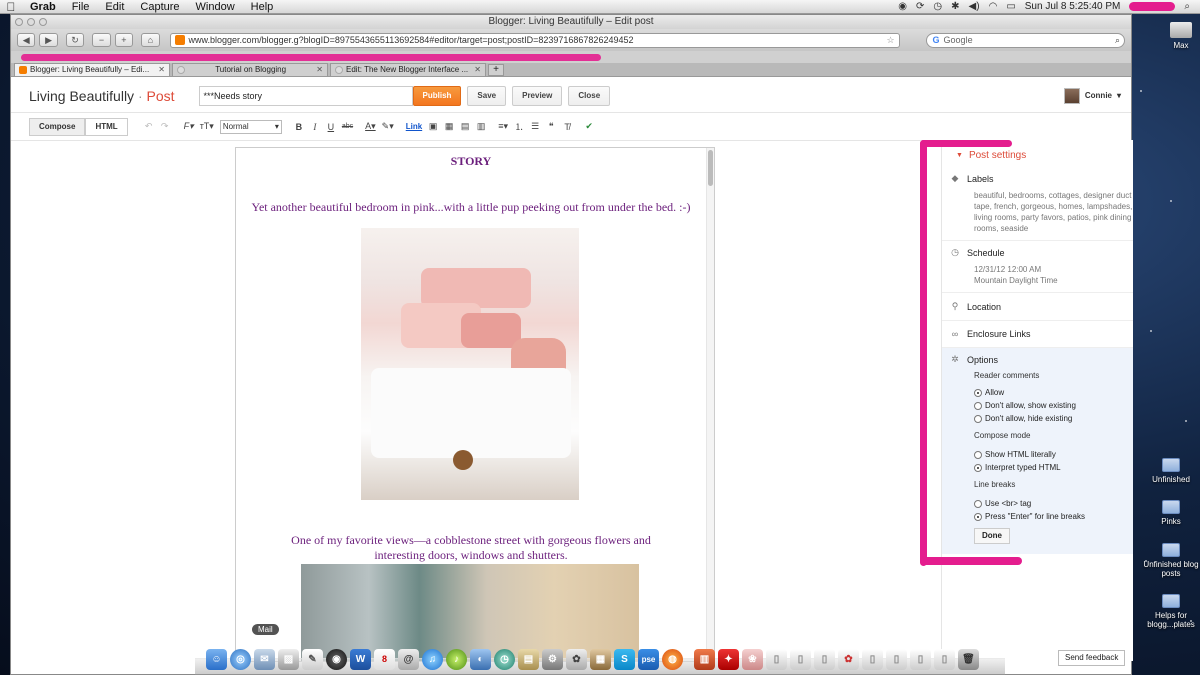  Describe the element at coordinates (456, 659) in the screenshot. I see `garageband-icon: ♪` at that location.